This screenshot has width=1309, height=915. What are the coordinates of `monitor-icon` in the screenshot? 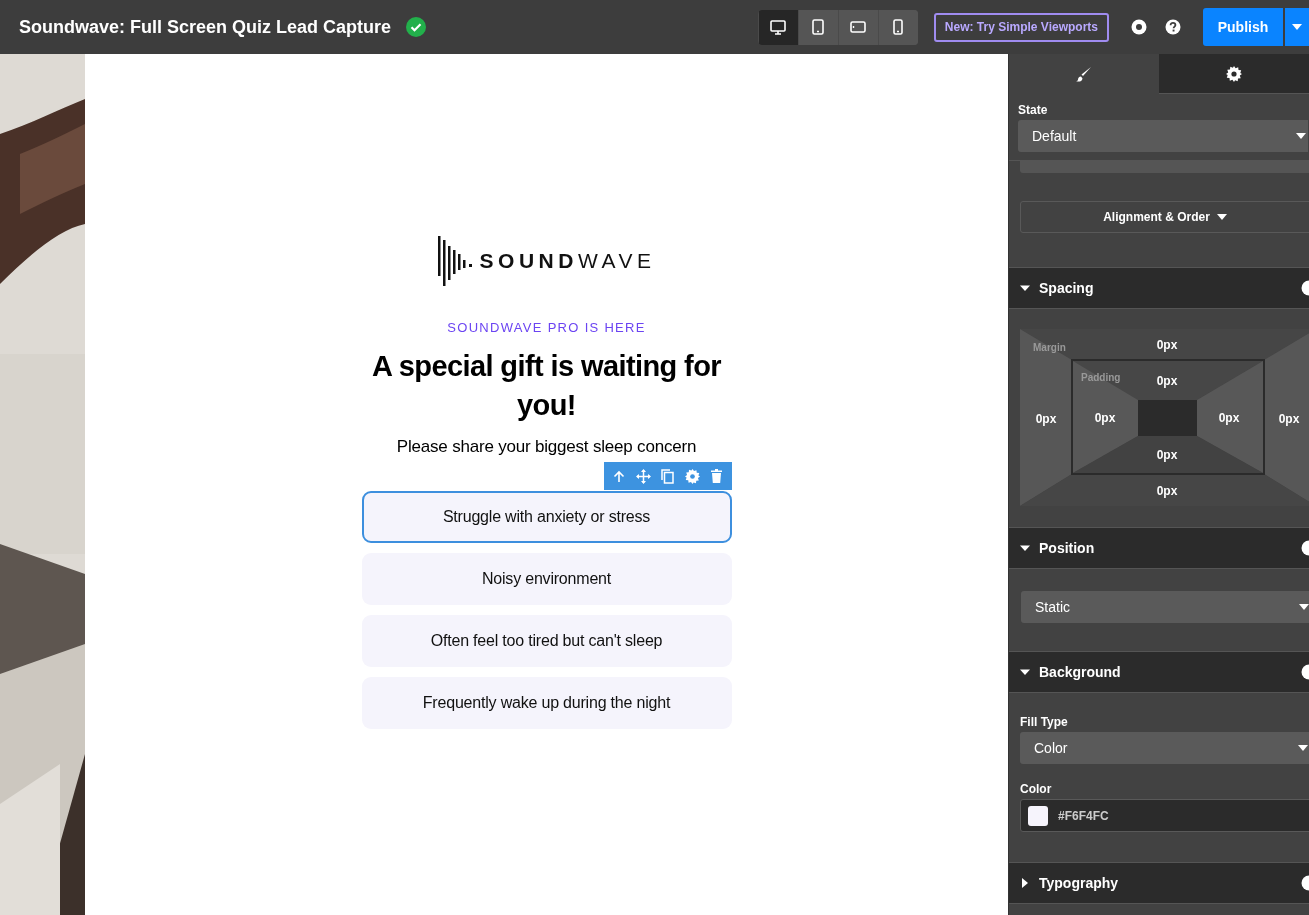 It's located at (778, 27).